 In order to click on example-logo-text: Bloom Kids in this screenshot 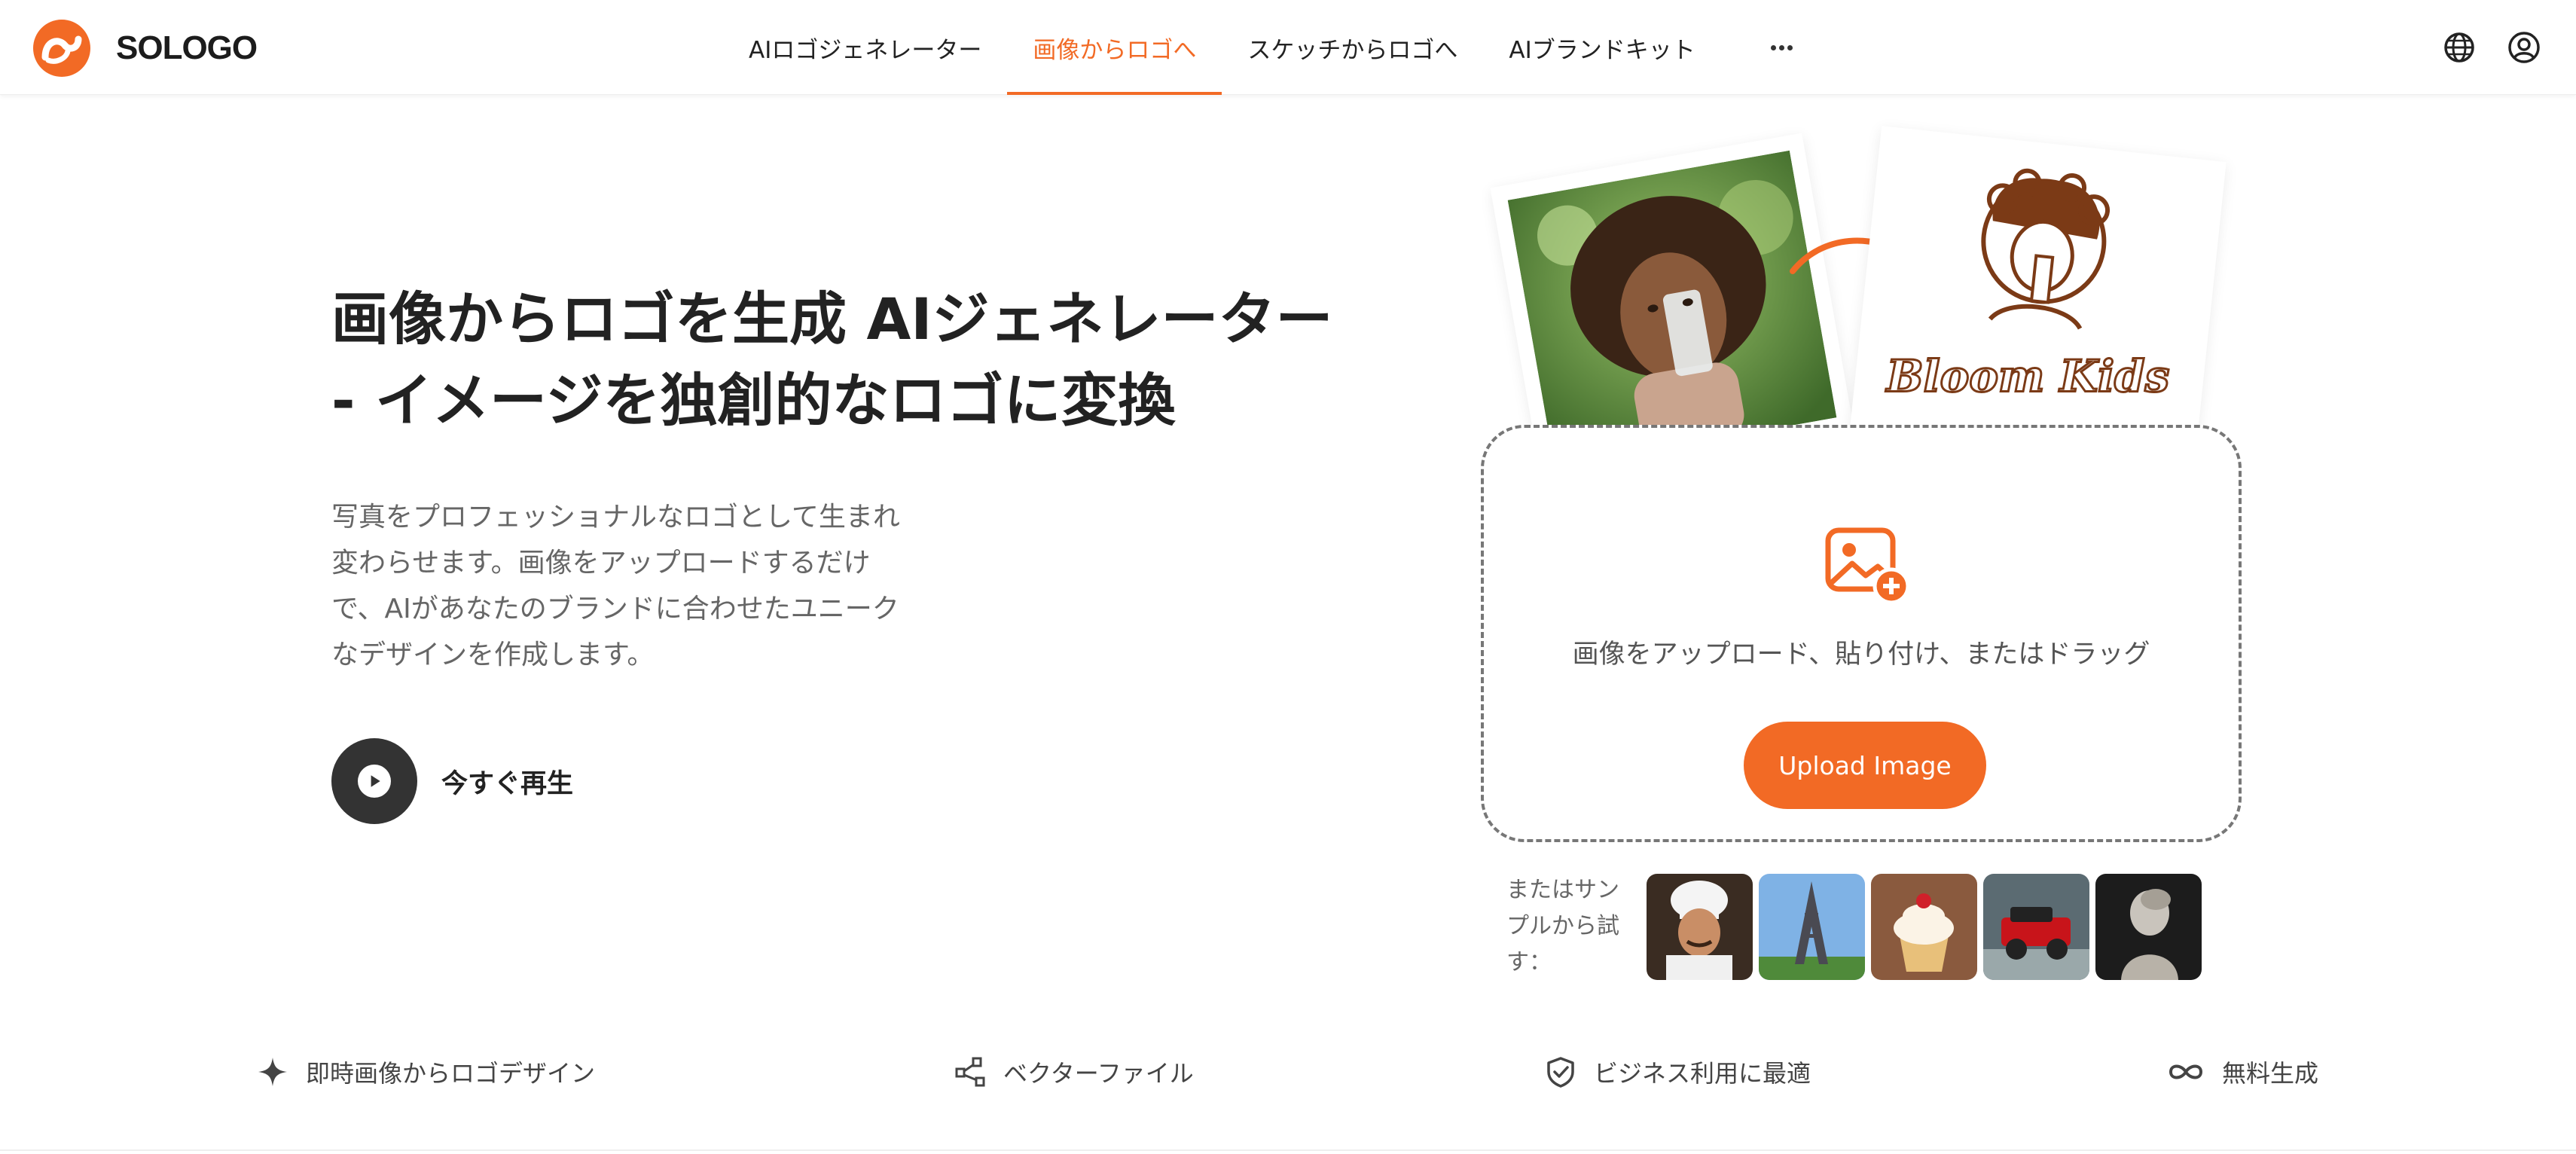, I will do `click(2028, 375)`.